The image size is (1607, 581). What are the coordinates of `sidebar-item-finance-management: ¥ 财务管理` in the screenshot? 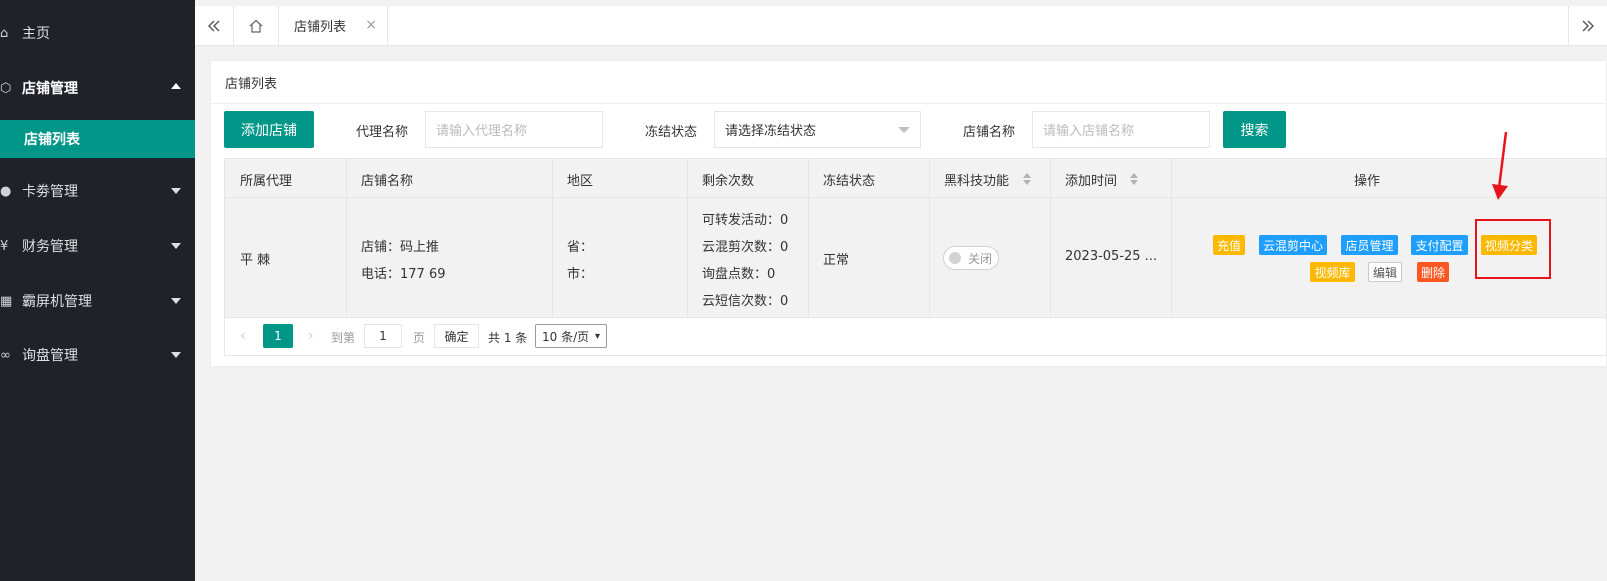 It's located at (97, 246).